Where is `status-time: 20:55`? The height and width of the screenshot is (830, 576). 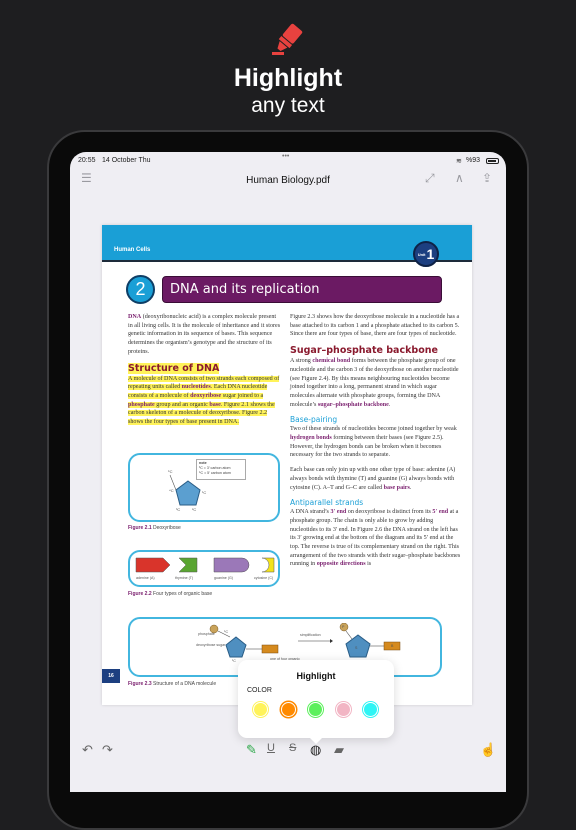
status-time: 20:55 is located at coordinates (87, 160).